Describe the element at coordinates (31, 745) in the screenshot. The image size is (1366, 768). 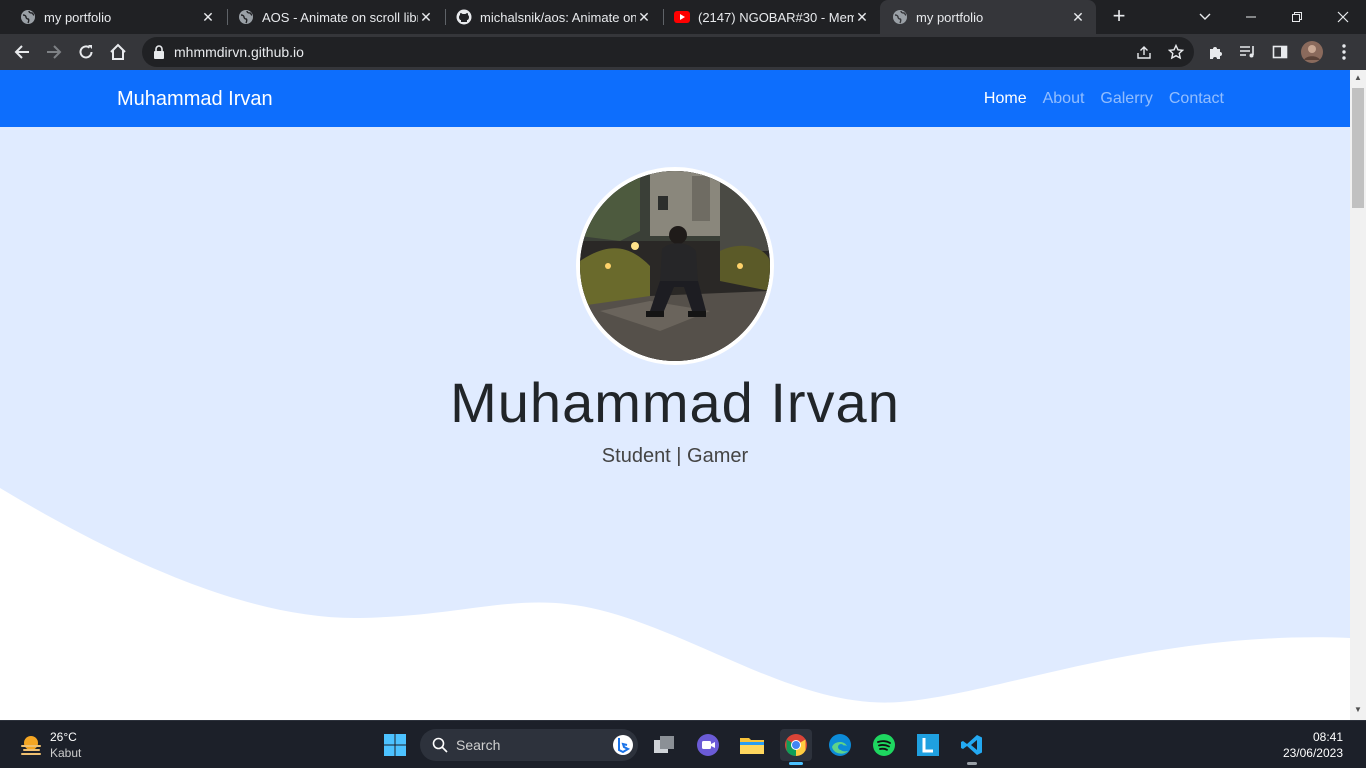
I see `weather-fog-icon` at that location.